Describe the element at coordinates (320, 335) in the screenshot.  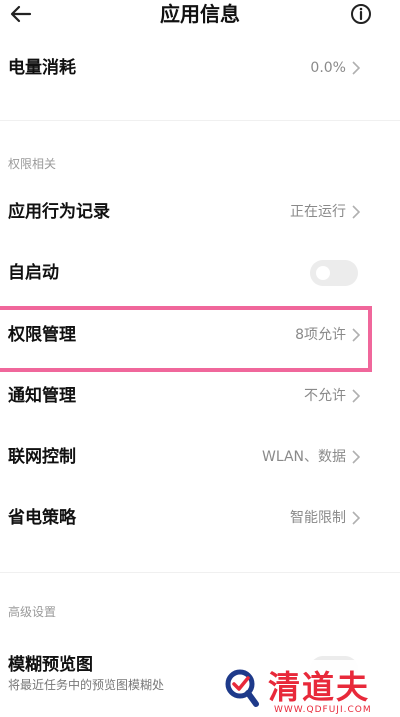
I see `permission-management-value: 8项允许` at that location.